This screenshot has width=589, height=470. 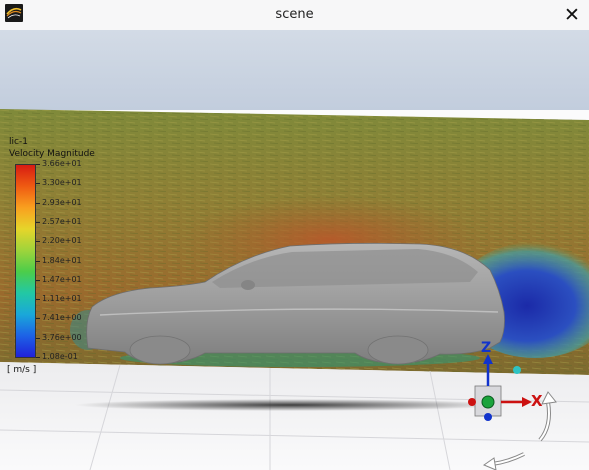 I want to click on triad-left-dot, so click(x=472, y=402).